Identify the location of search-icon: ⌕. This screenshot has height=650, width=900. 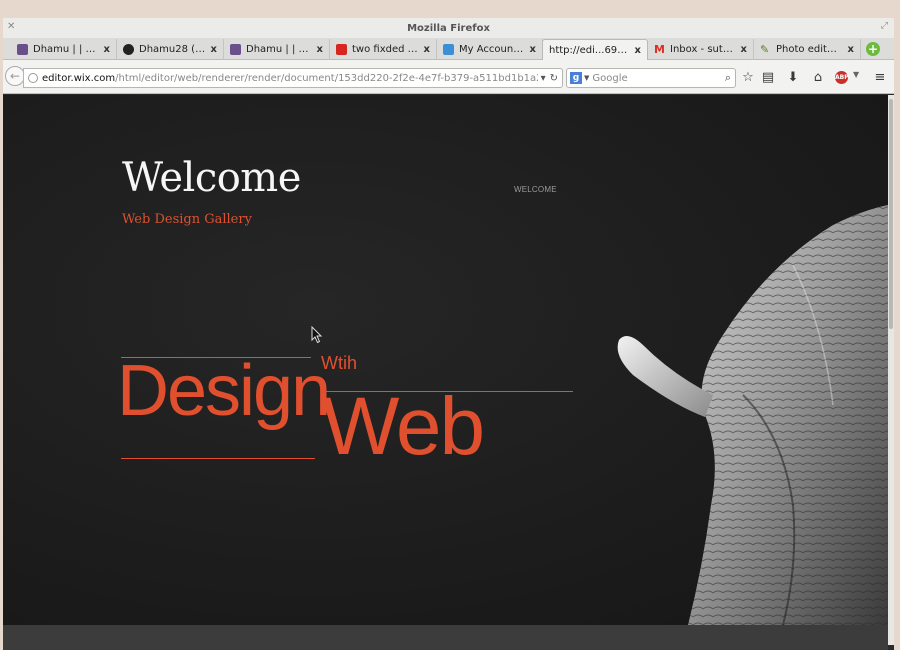
(728, 78).